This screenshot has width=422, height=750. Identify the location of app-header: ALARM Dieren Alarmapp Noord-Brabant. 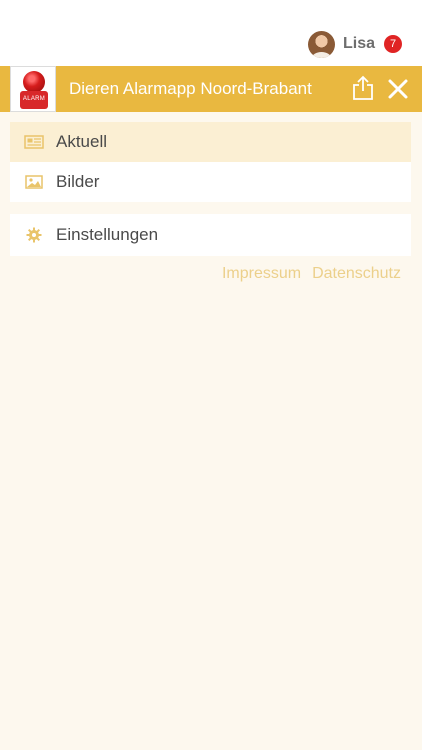
(211, 89).